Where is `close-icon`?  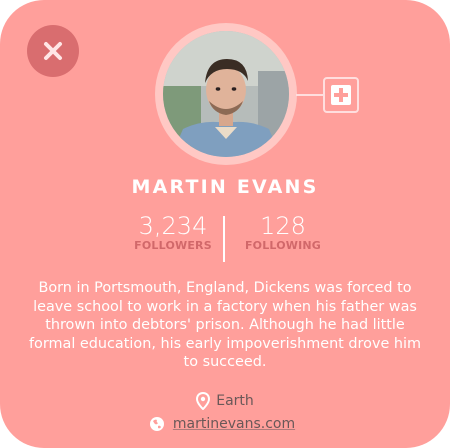
close-icon is located at coordinates (53, 51).